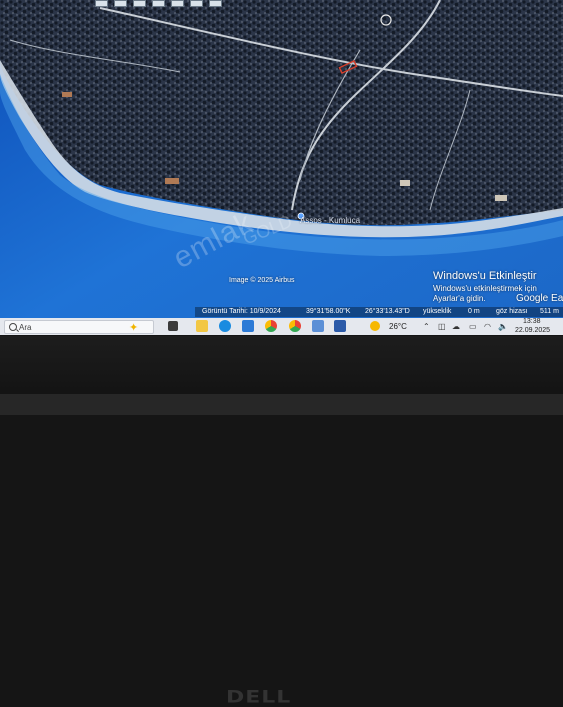  Describe the element at coordinates (13, 327) in the screenshot. I see `search-icon` at that location.